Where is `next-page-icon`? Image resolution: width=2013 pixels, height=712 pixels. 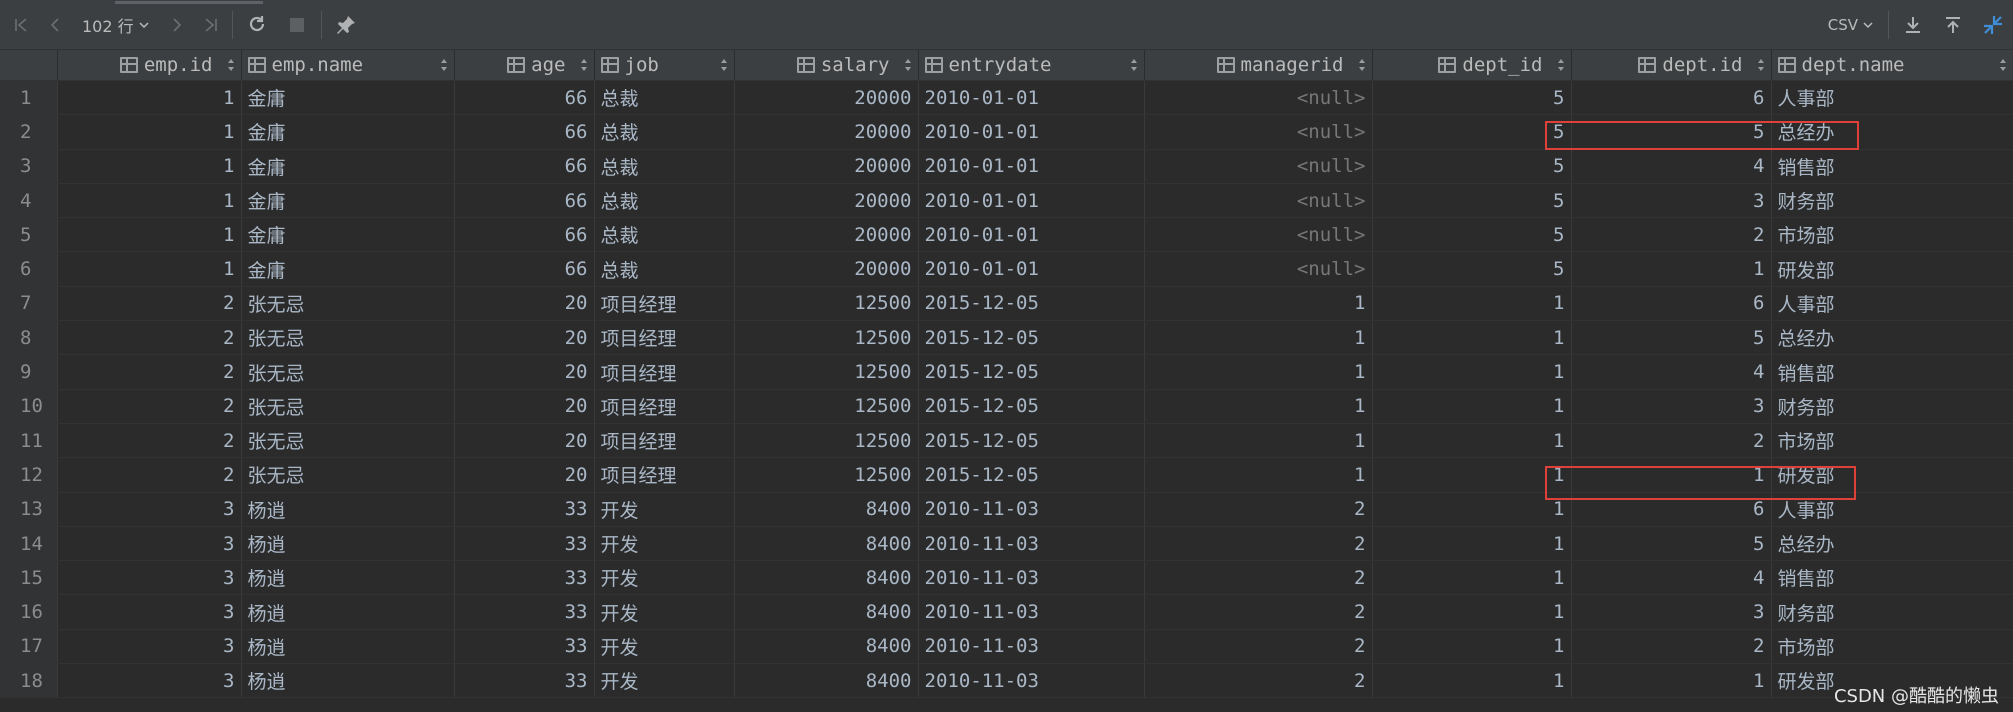 next-page-icon is located at coordinates (177, 25).